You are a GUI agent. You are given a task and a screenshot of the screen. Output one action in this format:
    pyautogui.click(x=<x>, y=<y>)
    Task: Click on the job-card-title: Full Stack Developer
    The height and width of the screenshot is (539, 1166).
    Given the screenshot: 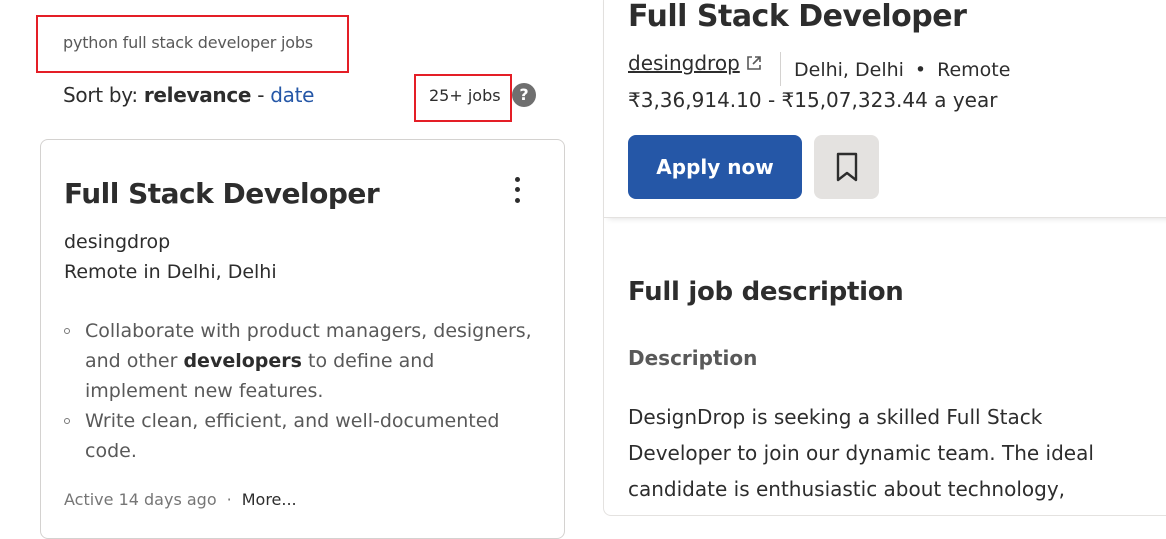 What is the action you would take?
    pyautogui.click(x=222, y=193)
    